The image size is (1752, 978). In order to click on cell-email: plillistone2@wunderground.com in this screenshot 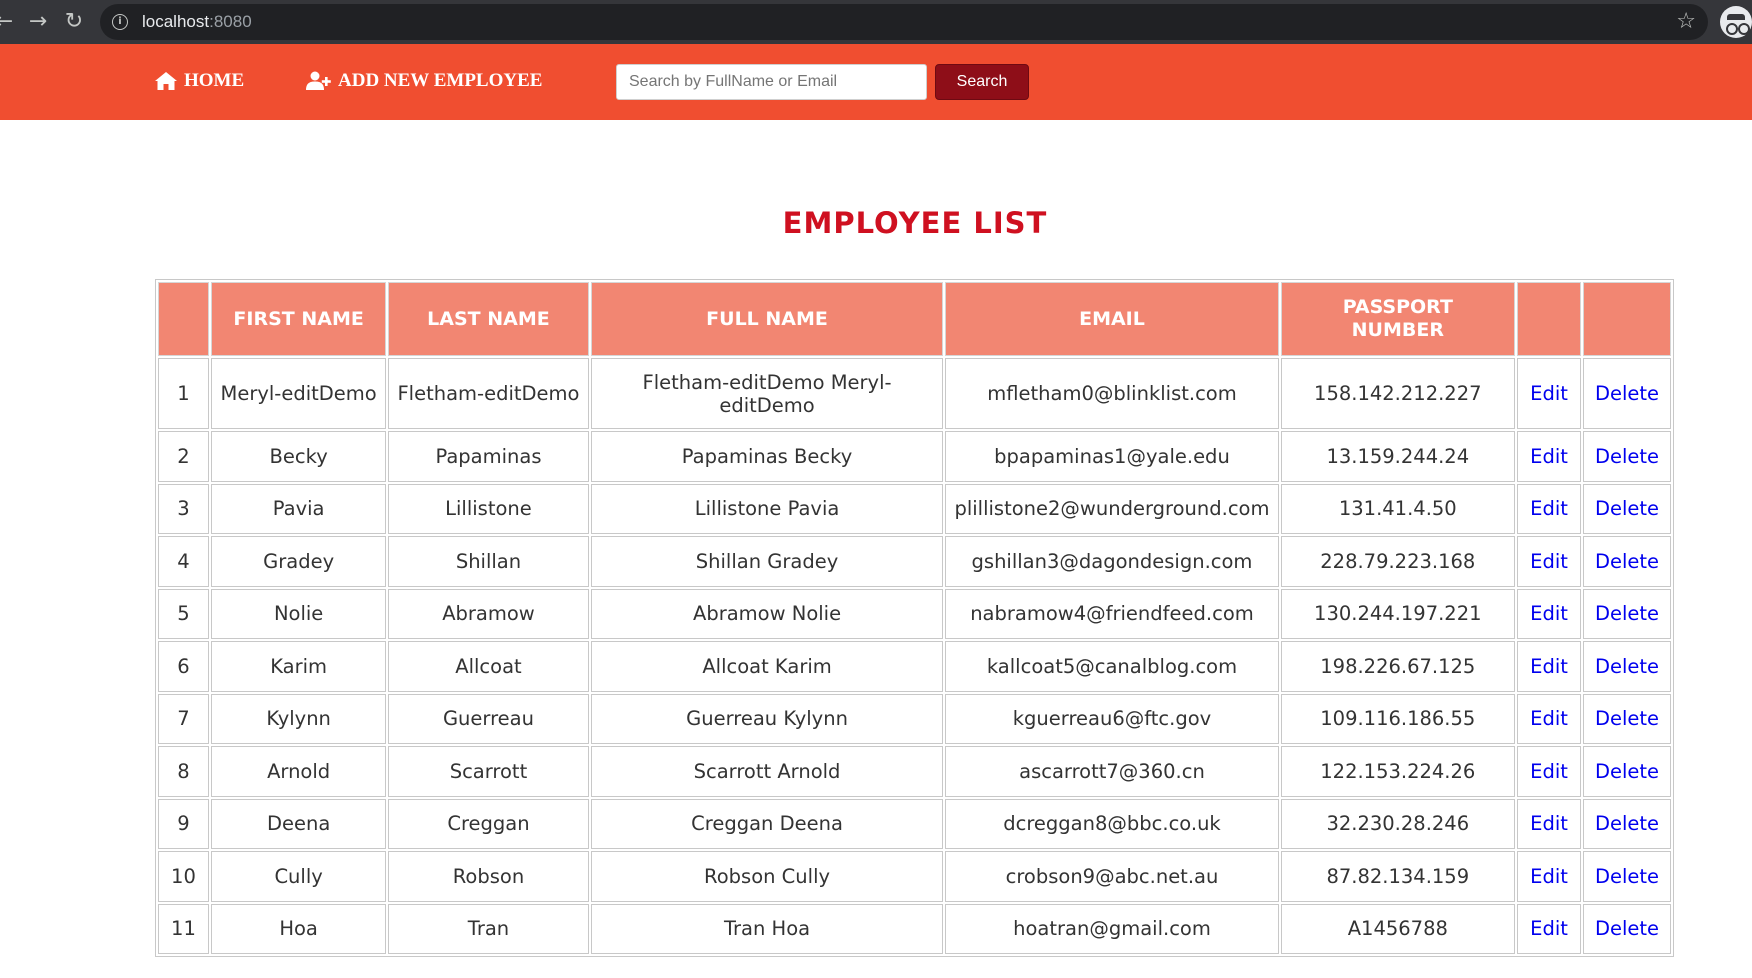, I will do `click(1112, 508)`.